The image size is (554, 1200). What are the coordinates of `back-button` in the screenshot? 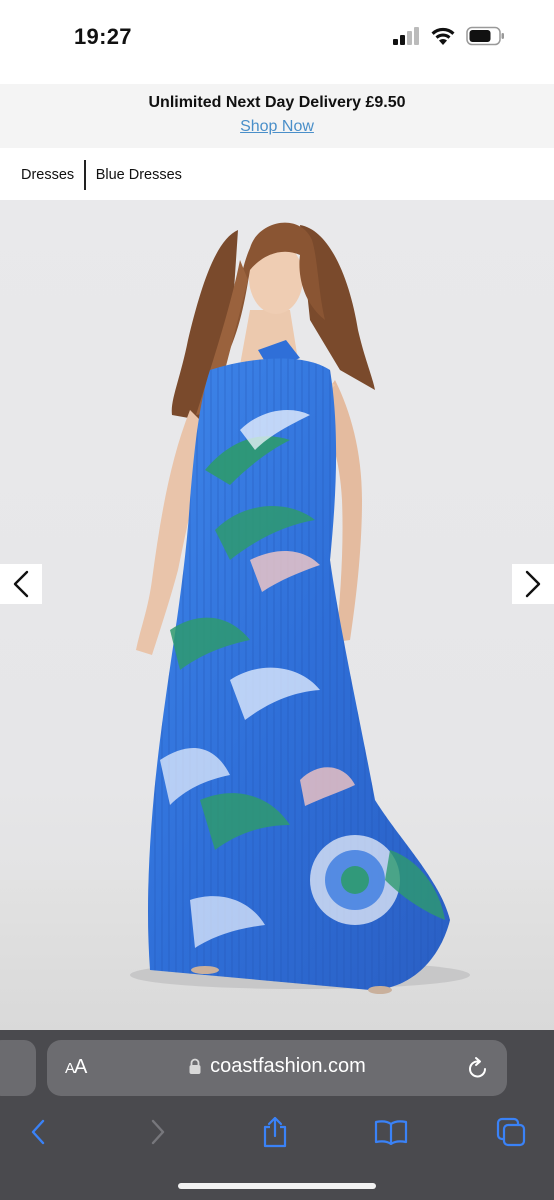 It's located at (38, 1132).